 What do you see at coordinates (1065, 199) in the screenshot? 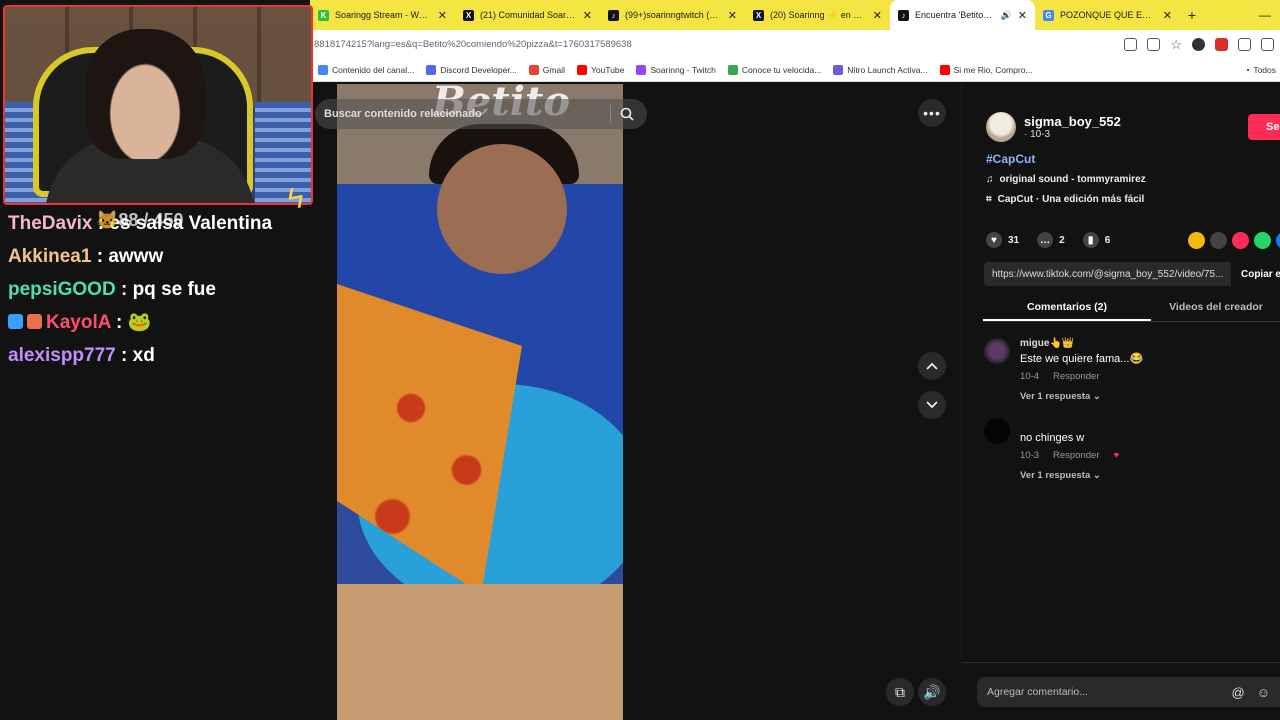
I see `capcut-info: ⌗ CapCut · Una edición más fácil` at bounding box center [1065, 199].